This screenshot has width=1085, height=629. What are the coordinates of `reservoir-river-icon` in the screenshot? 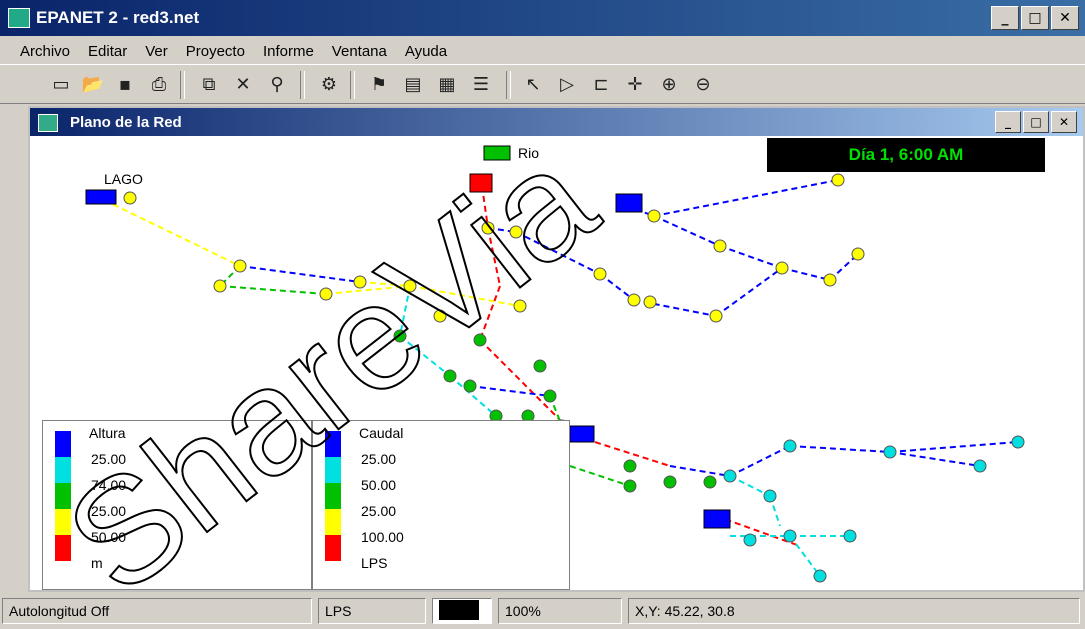 It's located at (497, 153).